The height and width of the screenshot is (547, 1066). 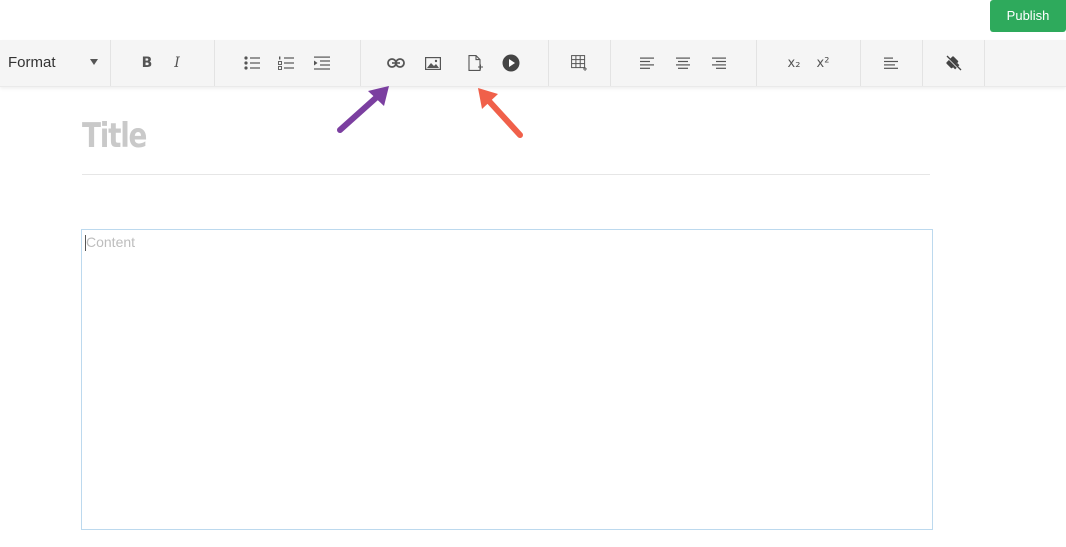 What do you see at coordinates (500, 113) in the screenshot?
I see `red-arrow-icon` at bounding box center [500, 113].